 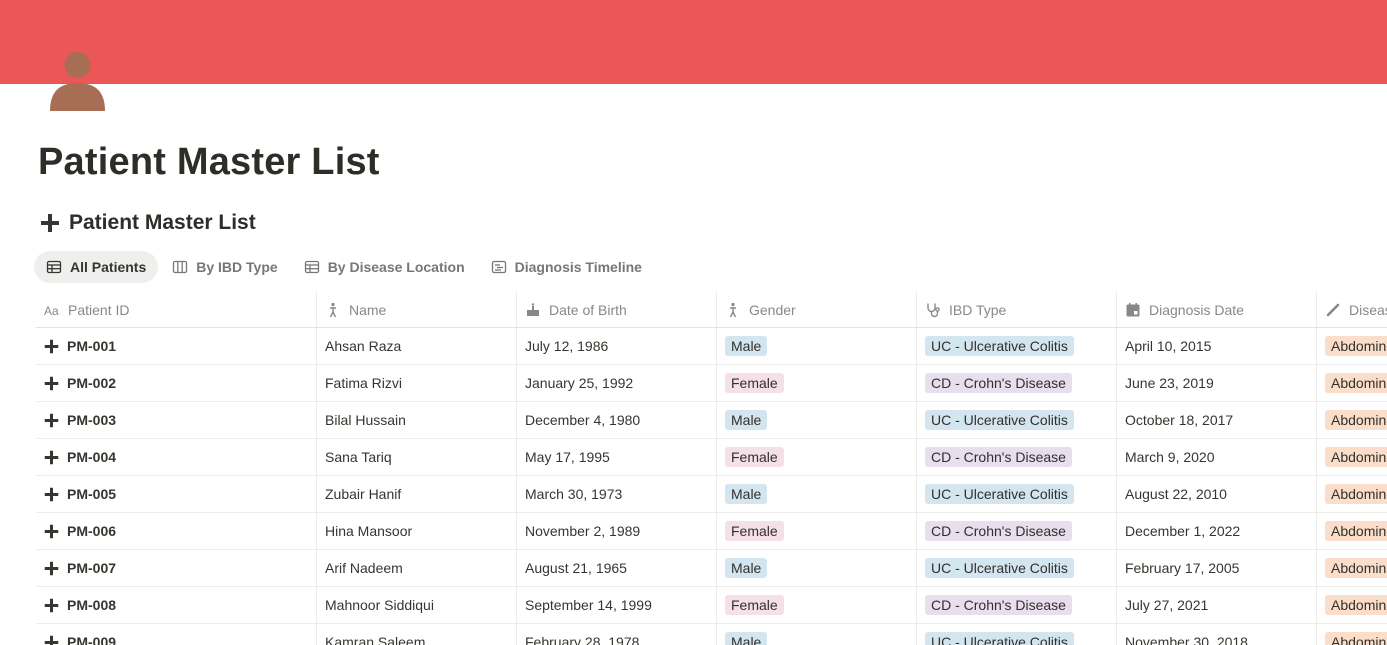 What do you see at coordinates (176, 309) in the screenshot?
I see `column-header-patient-id: Aa Patient ID` at bounding box center [176, 309].